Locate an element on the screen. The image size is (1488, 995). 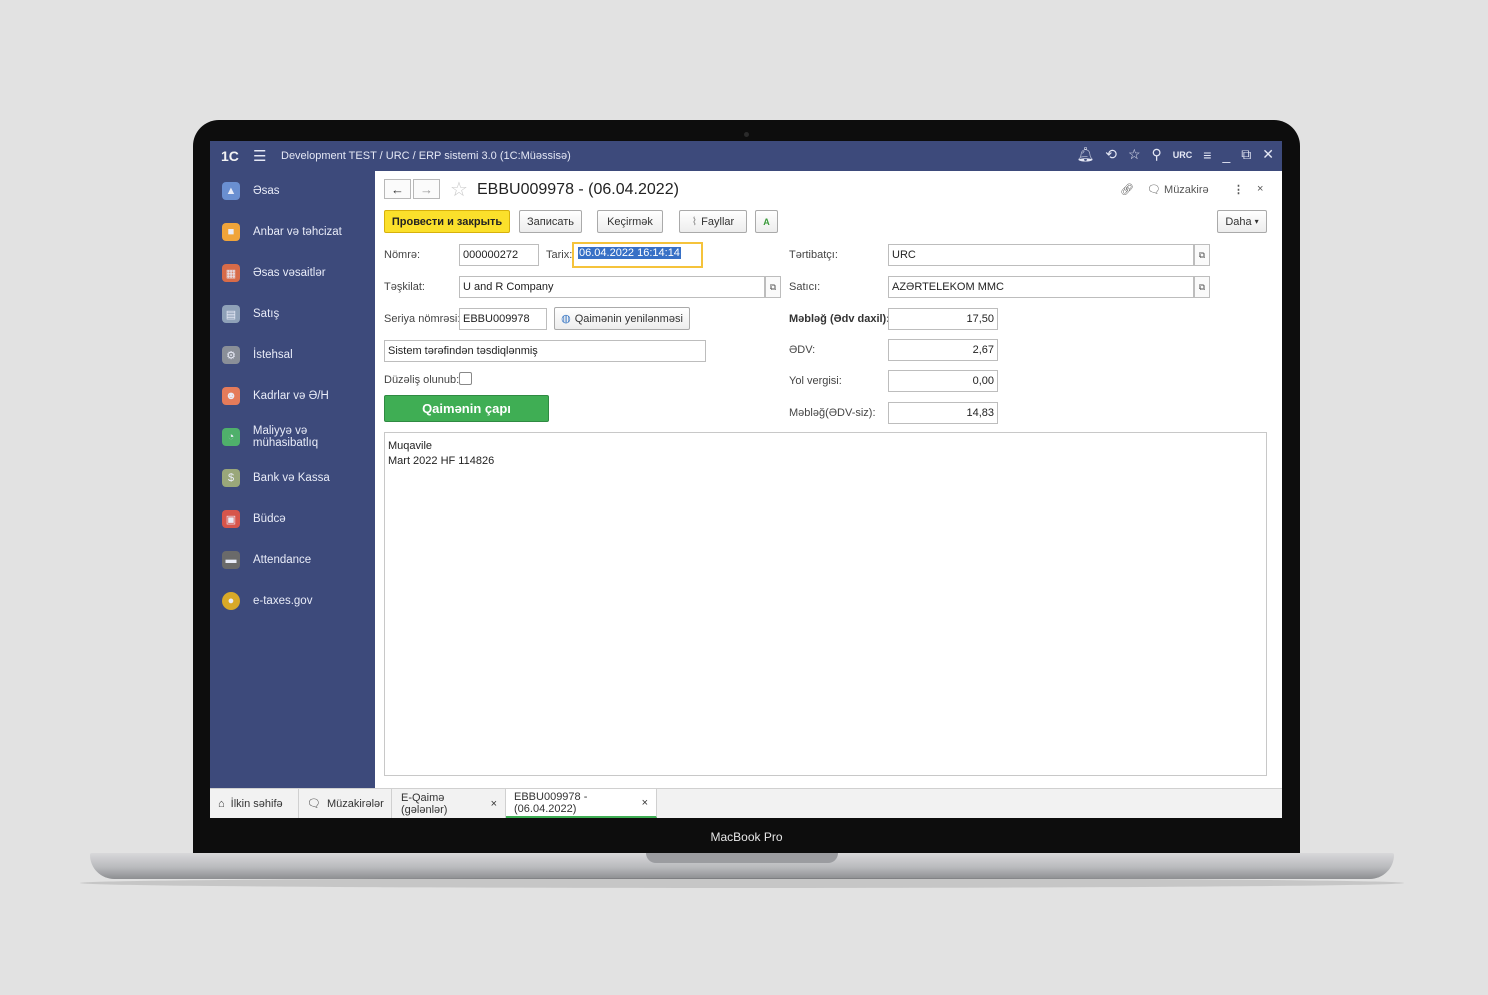
sidebar-item-attendance: ▬ Attendance is located at coordinates (292, 560).